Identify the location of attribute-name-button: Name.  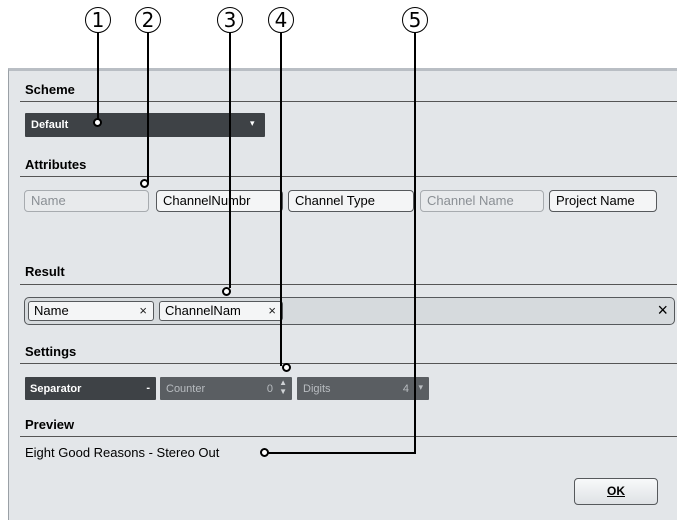
(86, 201).